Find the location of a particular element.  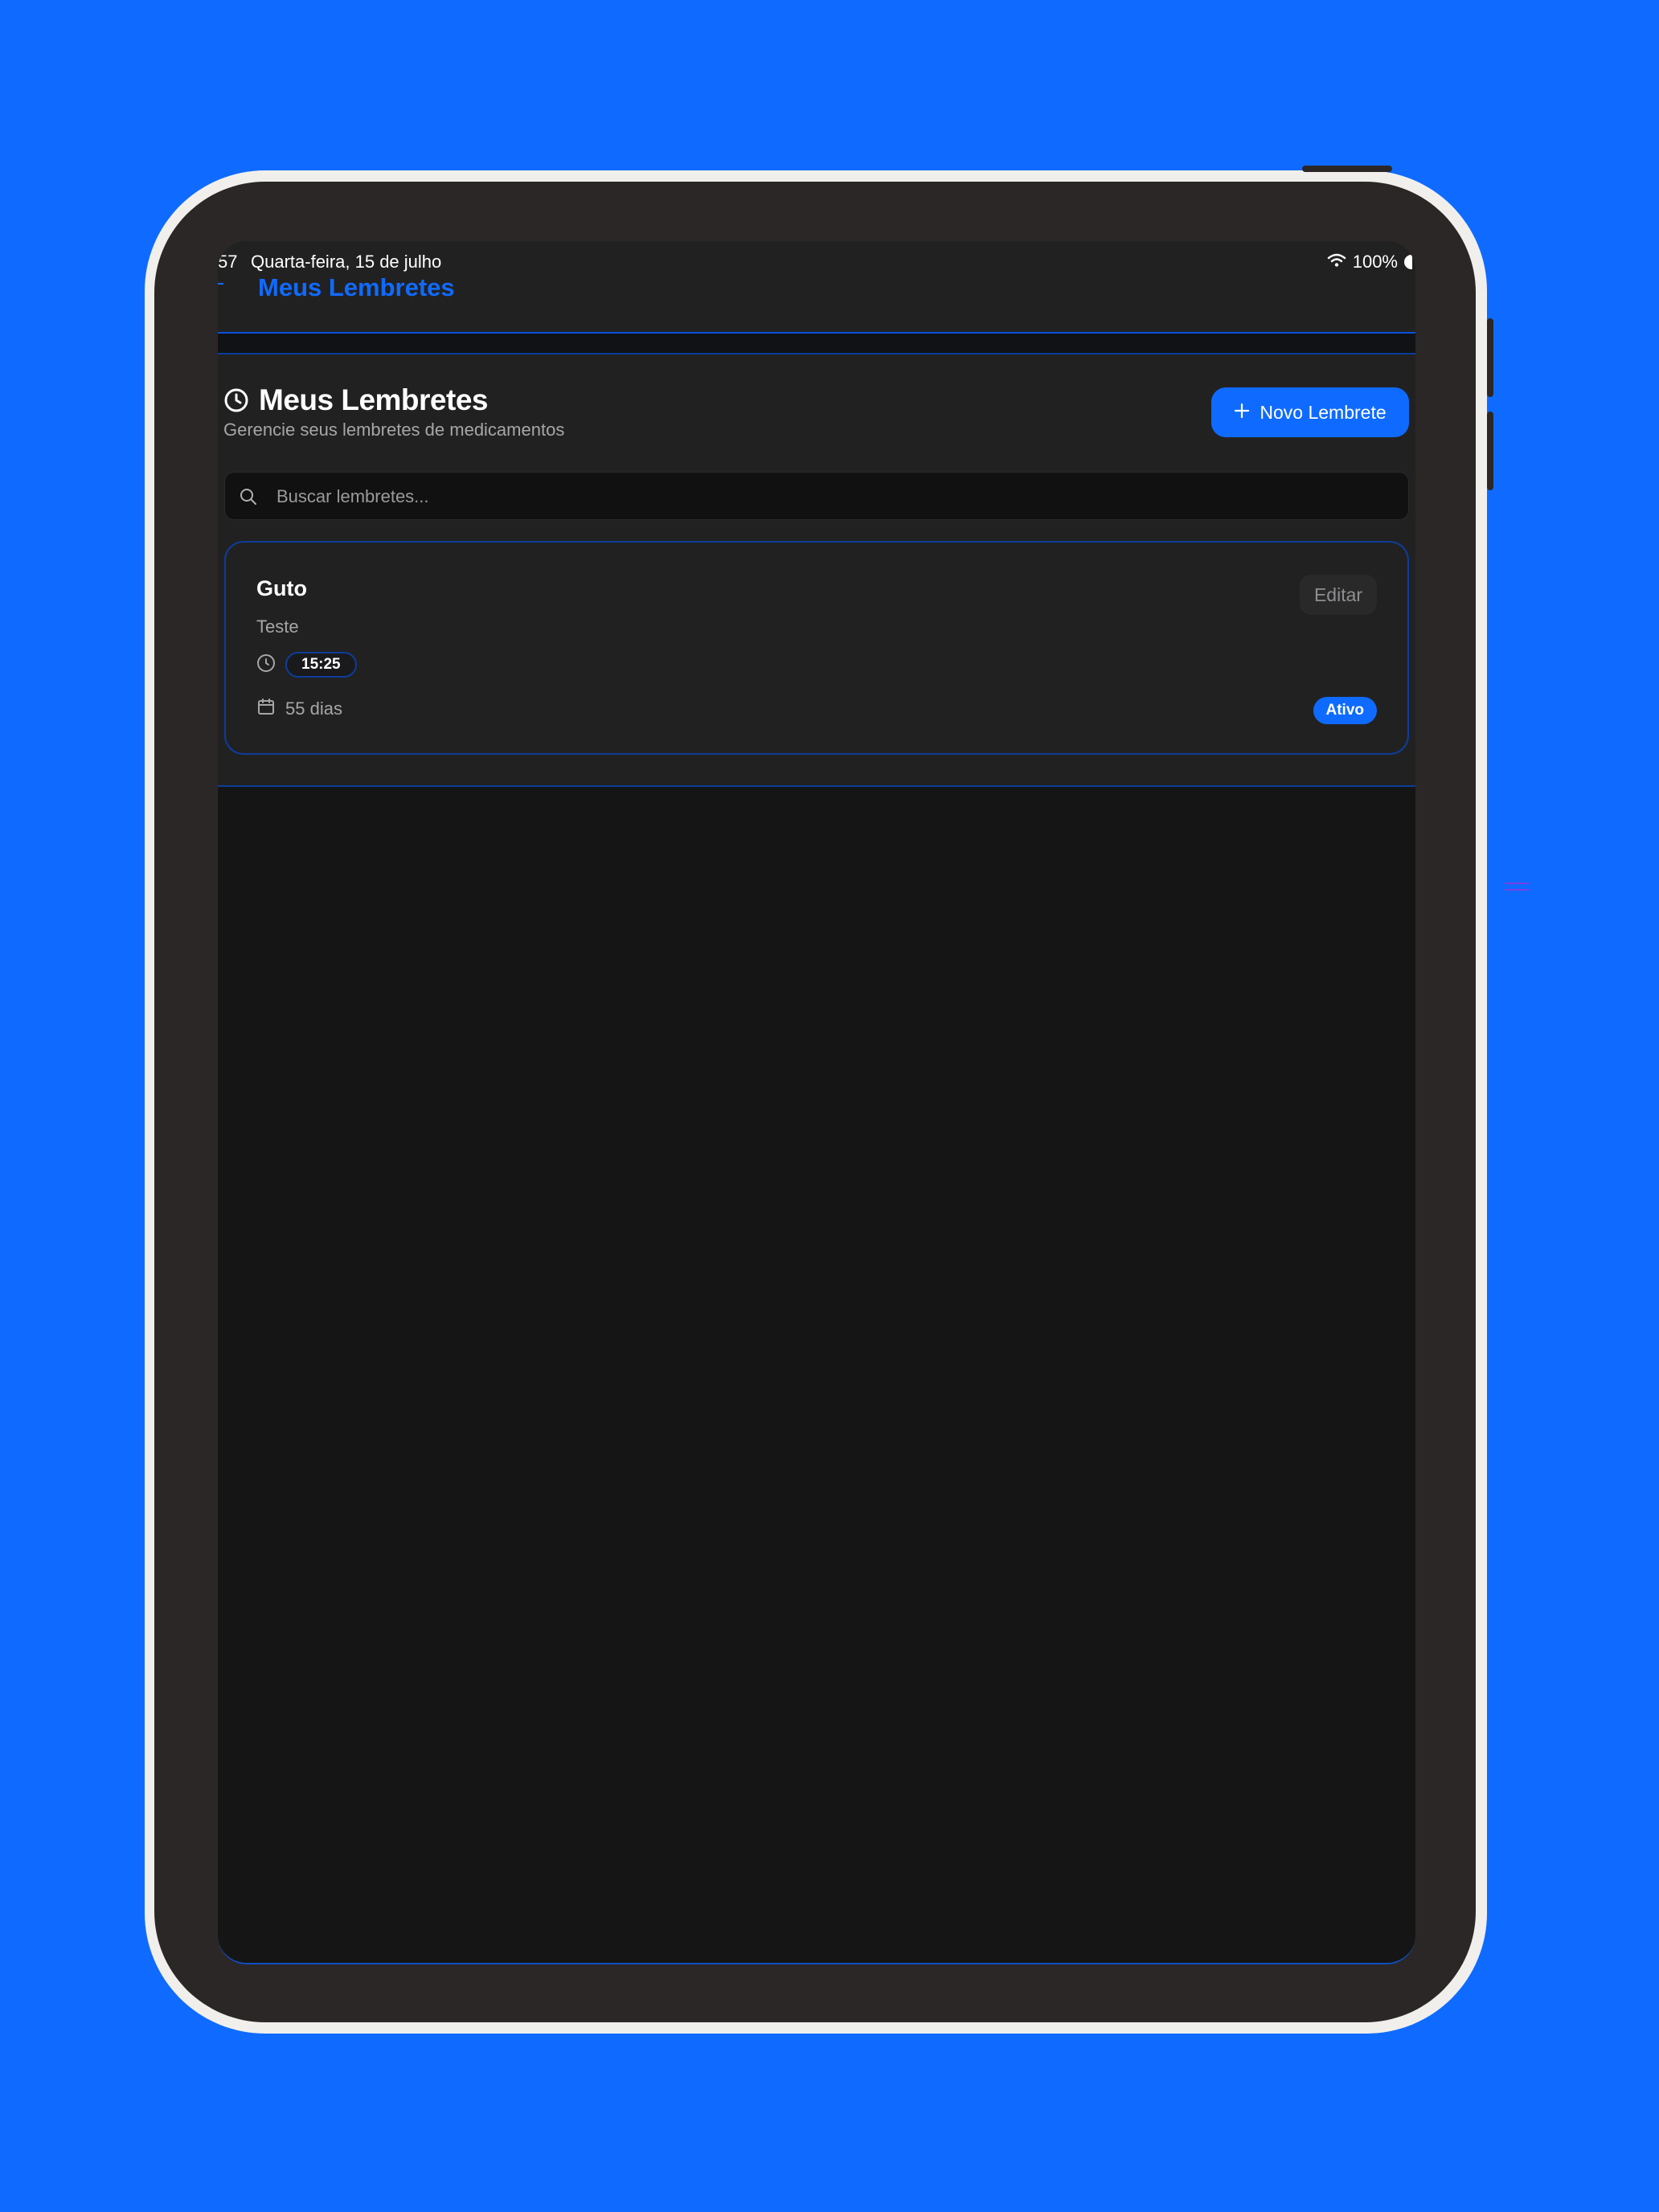

search-input is located at coordinates (835, 497).